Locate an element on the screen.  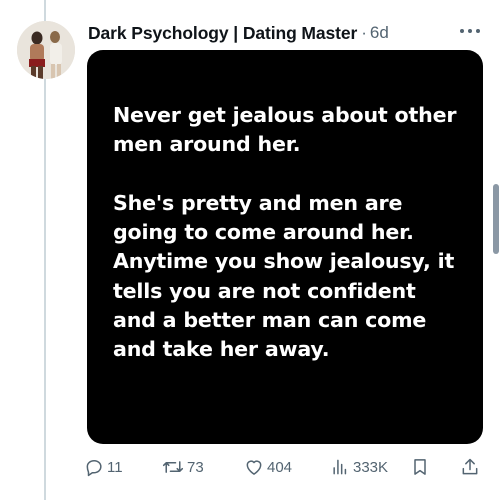
reply-button: 11 is located at coordinates (103, 467).